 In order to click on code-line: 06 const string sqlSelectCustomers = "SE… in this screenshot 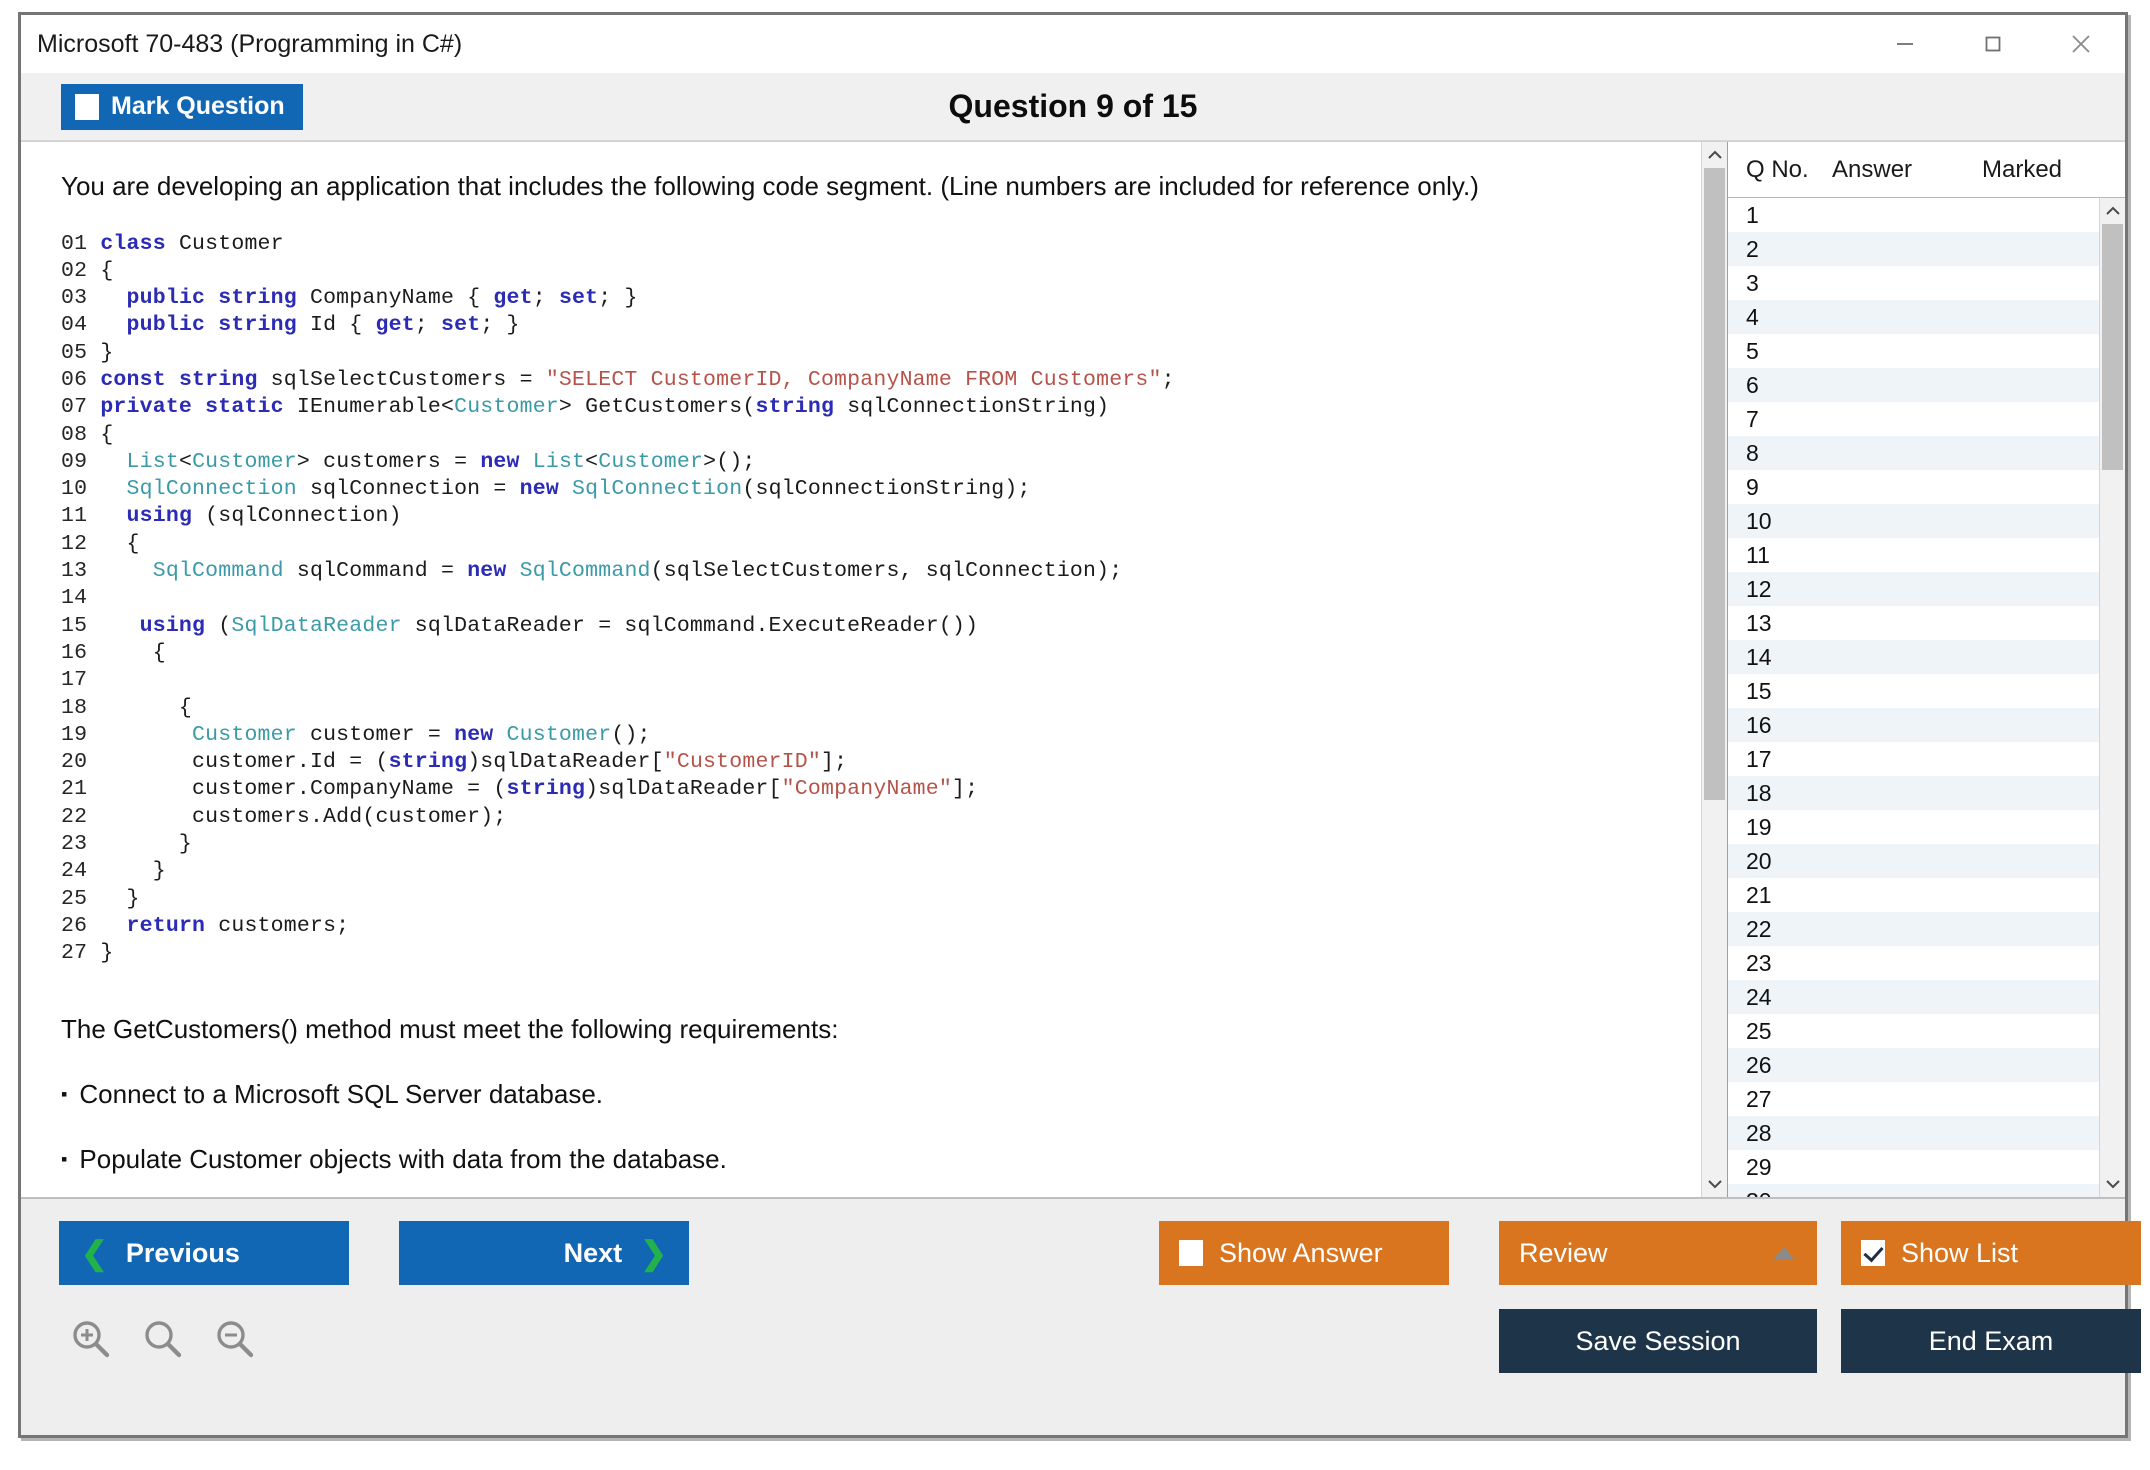, I will do `click(877, 380)`.